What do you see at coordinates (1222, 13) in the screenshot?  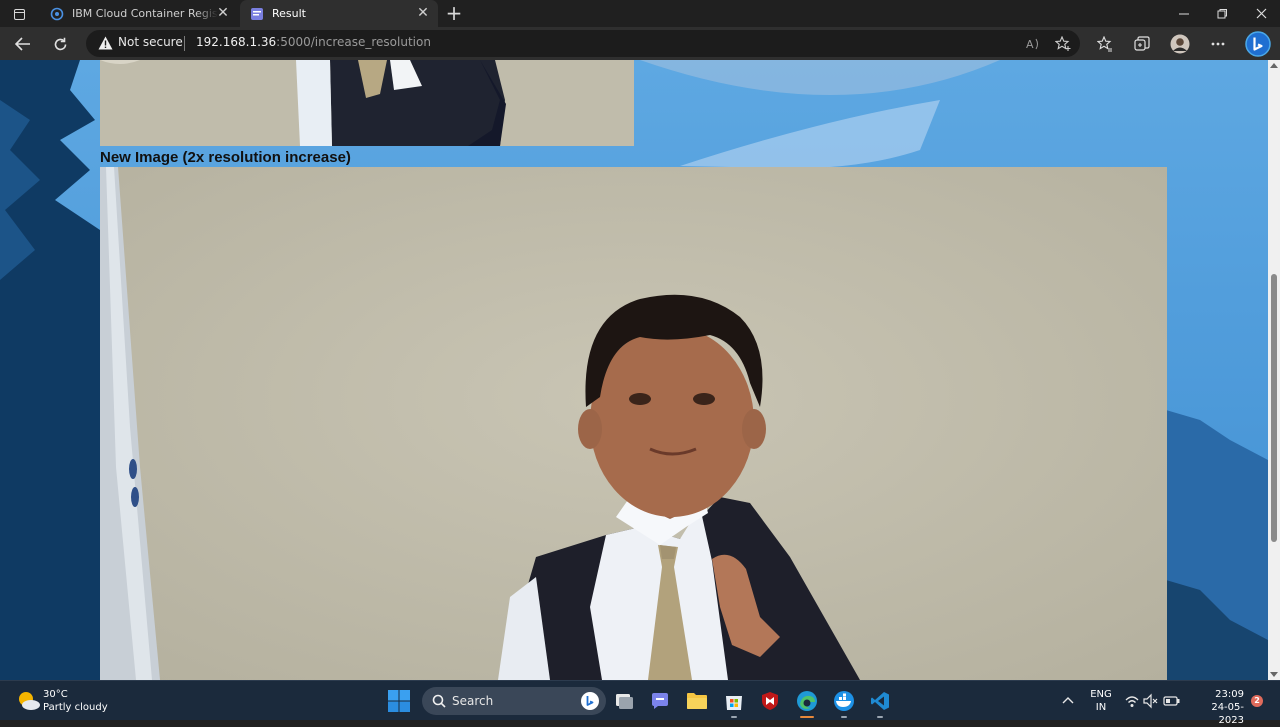 I see `maximize-icon` at bounding box center [1222, 13].